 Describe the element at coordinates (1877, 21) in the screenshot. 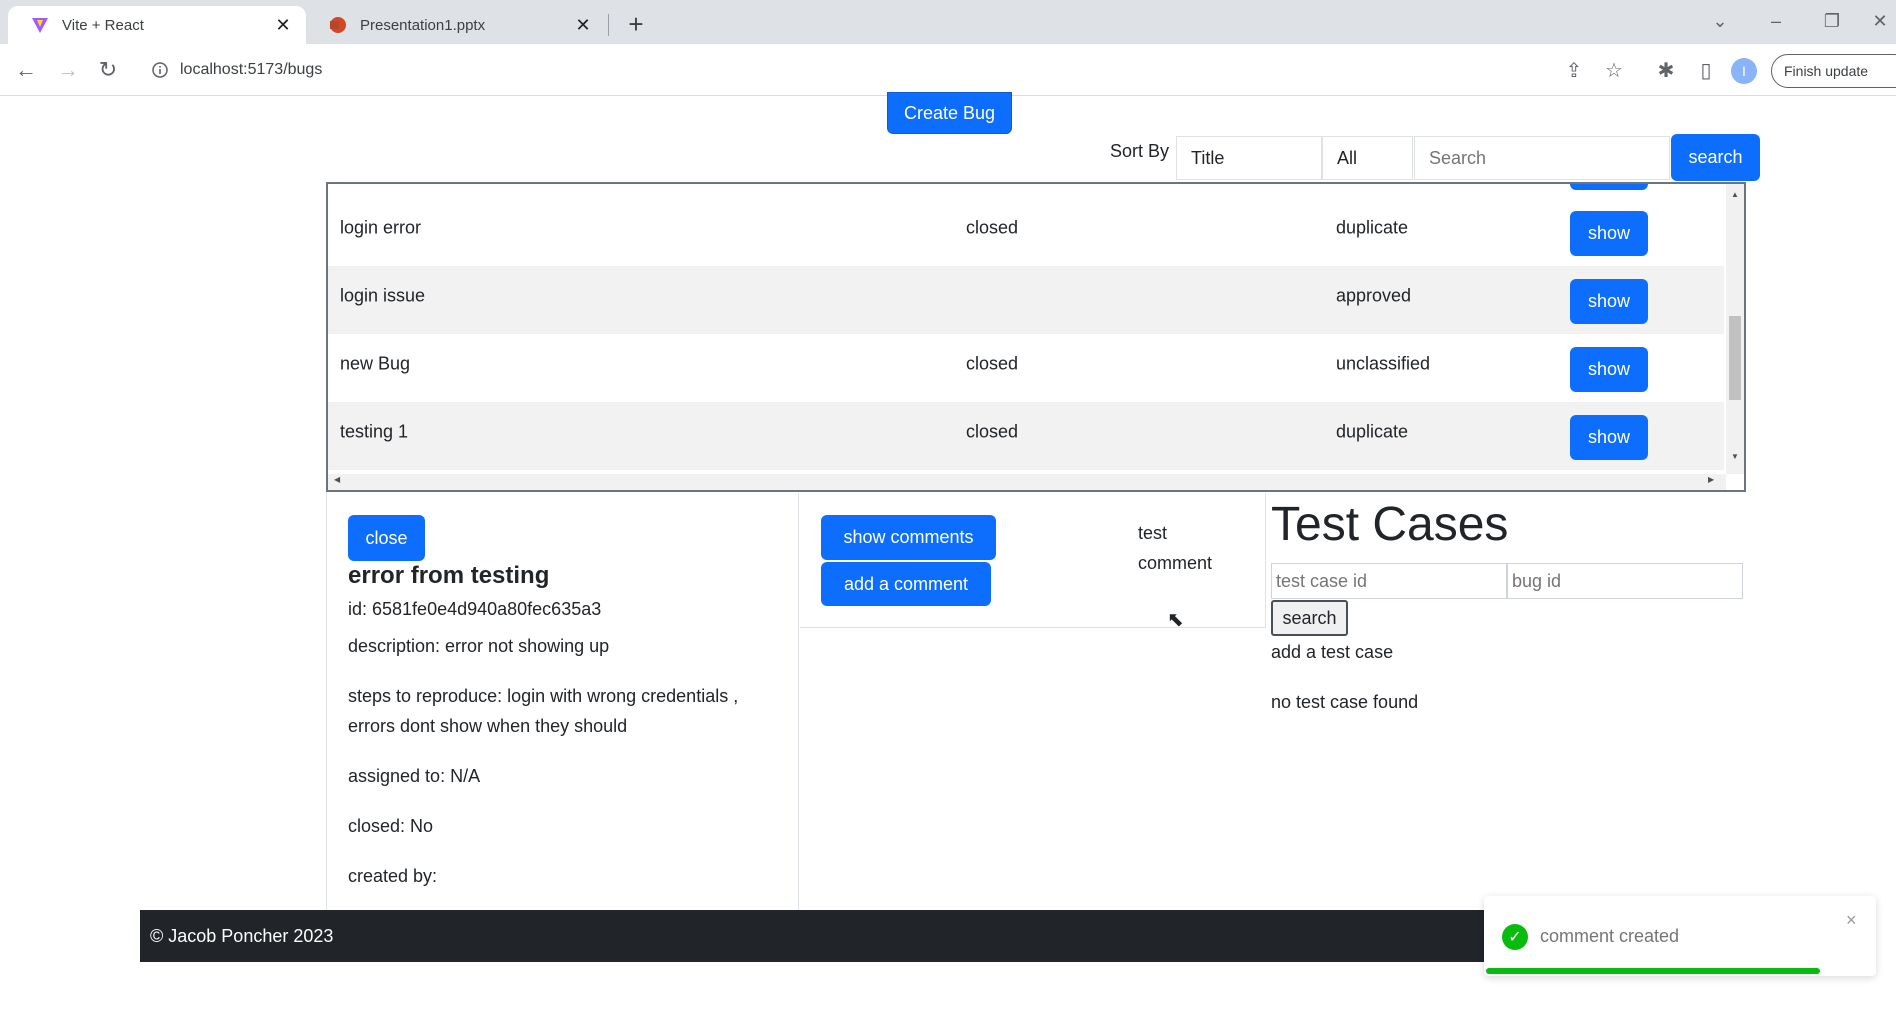

I see `window-close-icon: ✕` at that location.